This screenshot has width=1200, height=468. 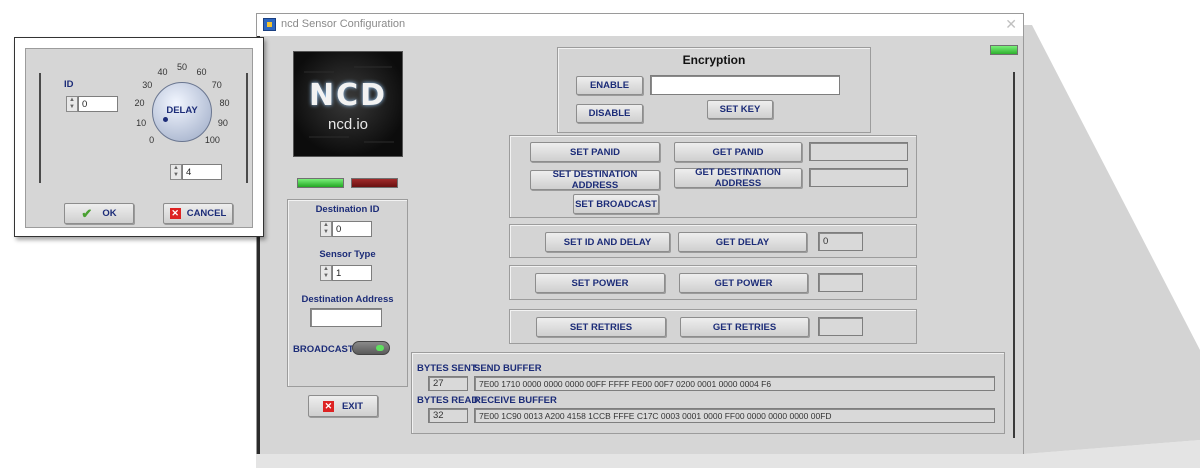 What do you see at coordinates (139, 103) in the screenshot?
I see `delay-tick-20: 20` at bounding box center [139, 103].